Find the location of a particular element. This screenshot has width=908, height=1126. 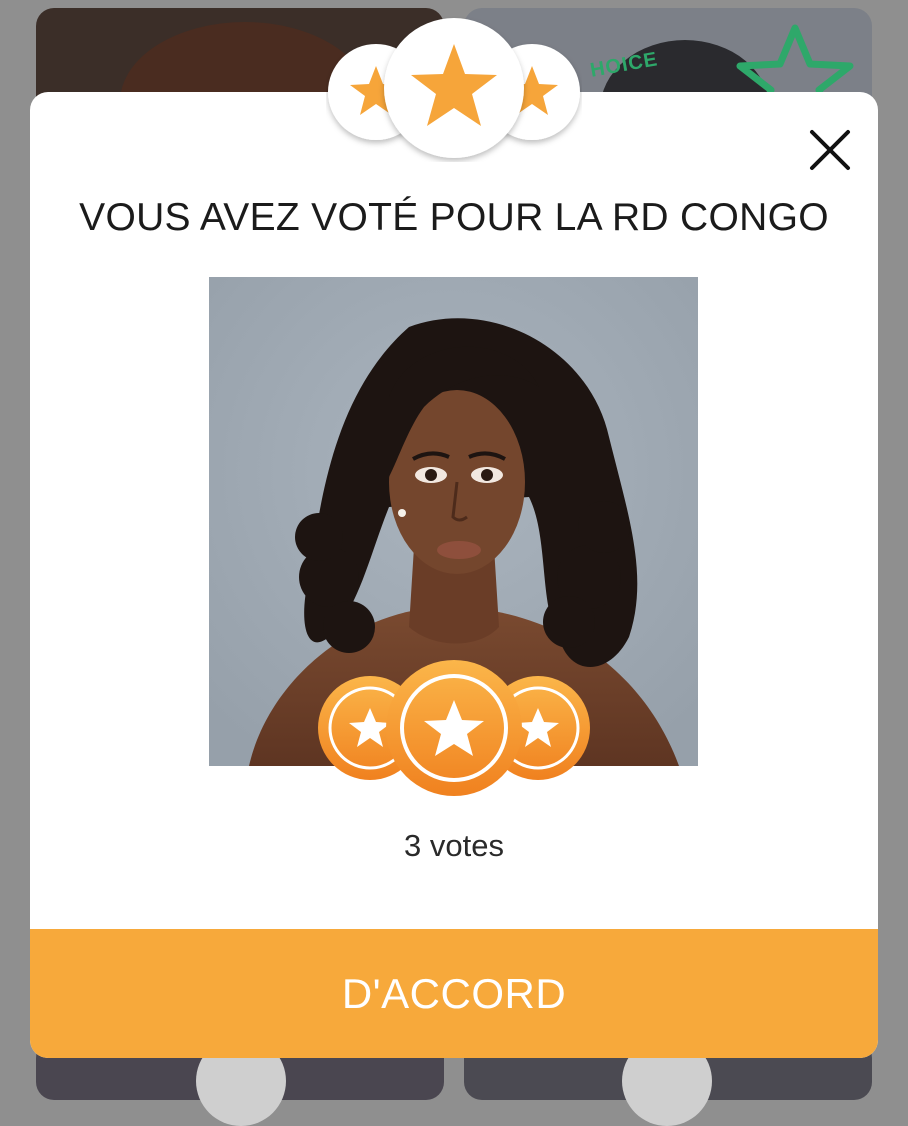

ok-button: D'ACCORD is located at coordinates (454, 993).